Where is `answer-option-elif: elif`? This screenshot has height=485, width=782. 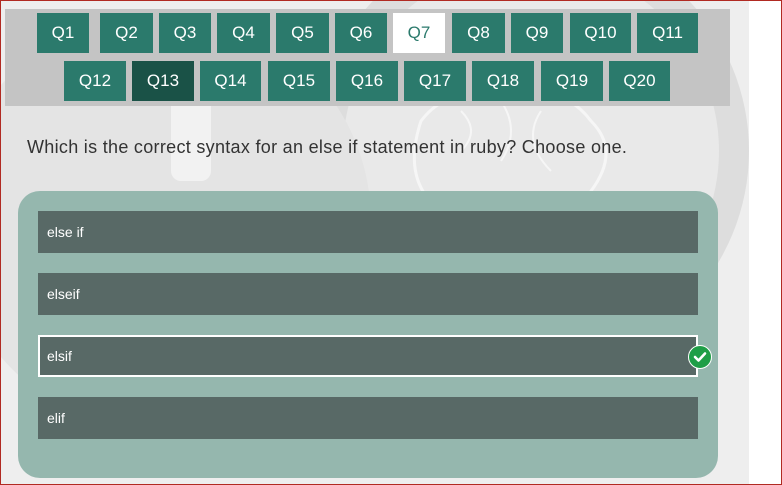 answer-option-elif: elif is located at coordinates (368, 418).